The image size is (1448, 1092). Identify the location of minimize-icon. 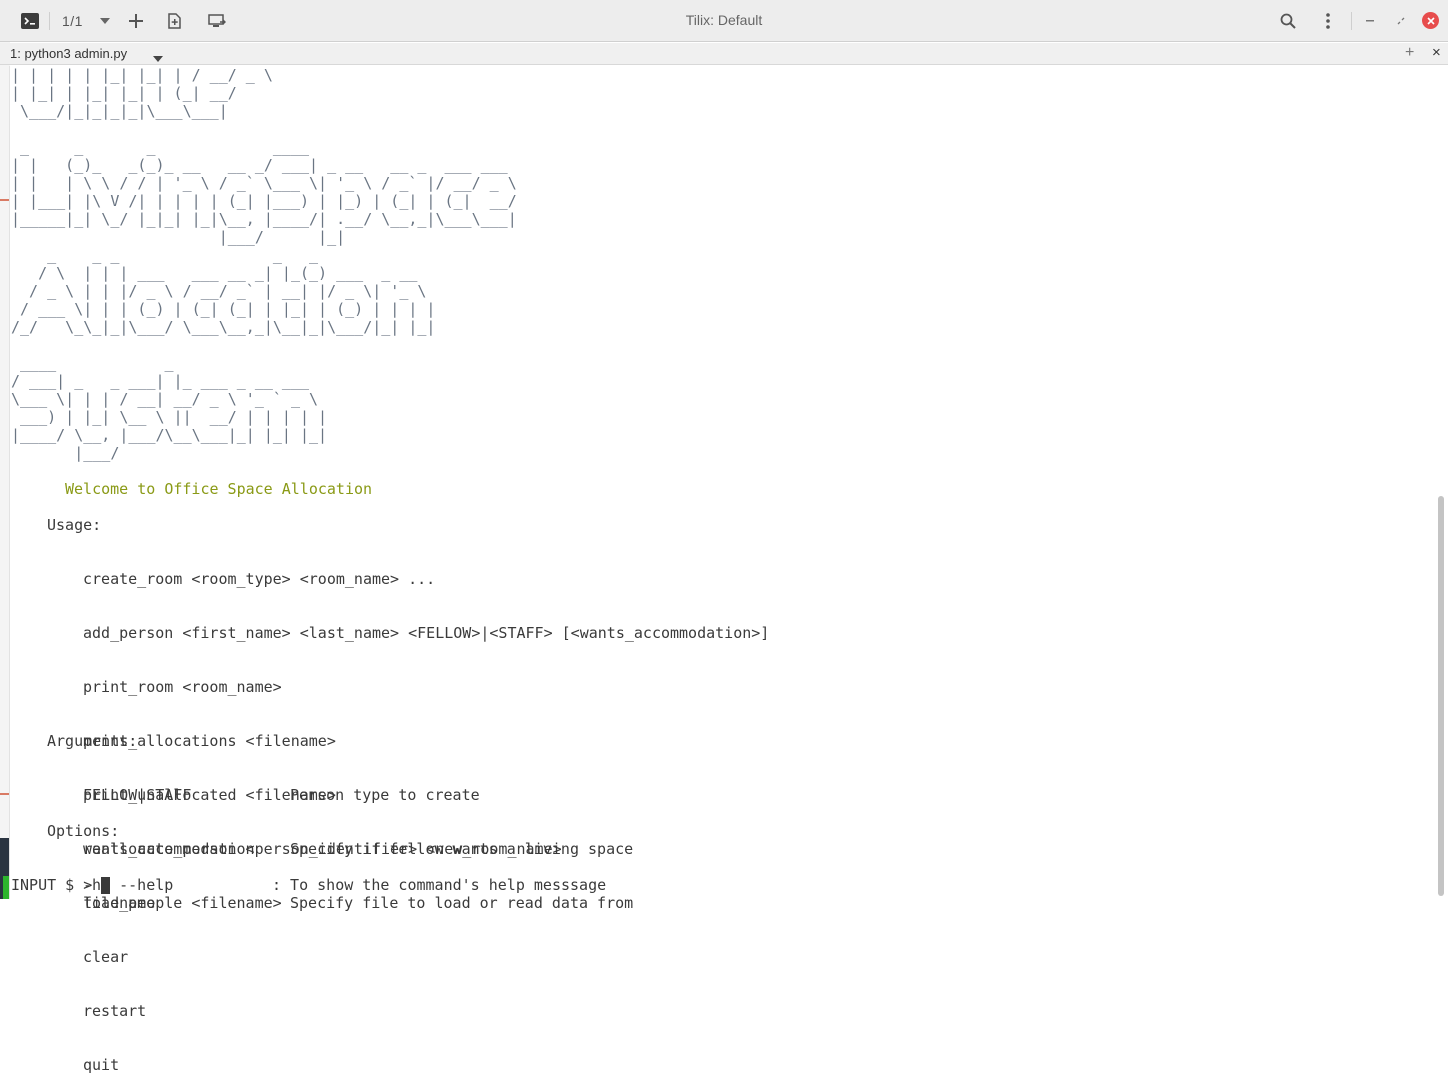
(1370, 21).